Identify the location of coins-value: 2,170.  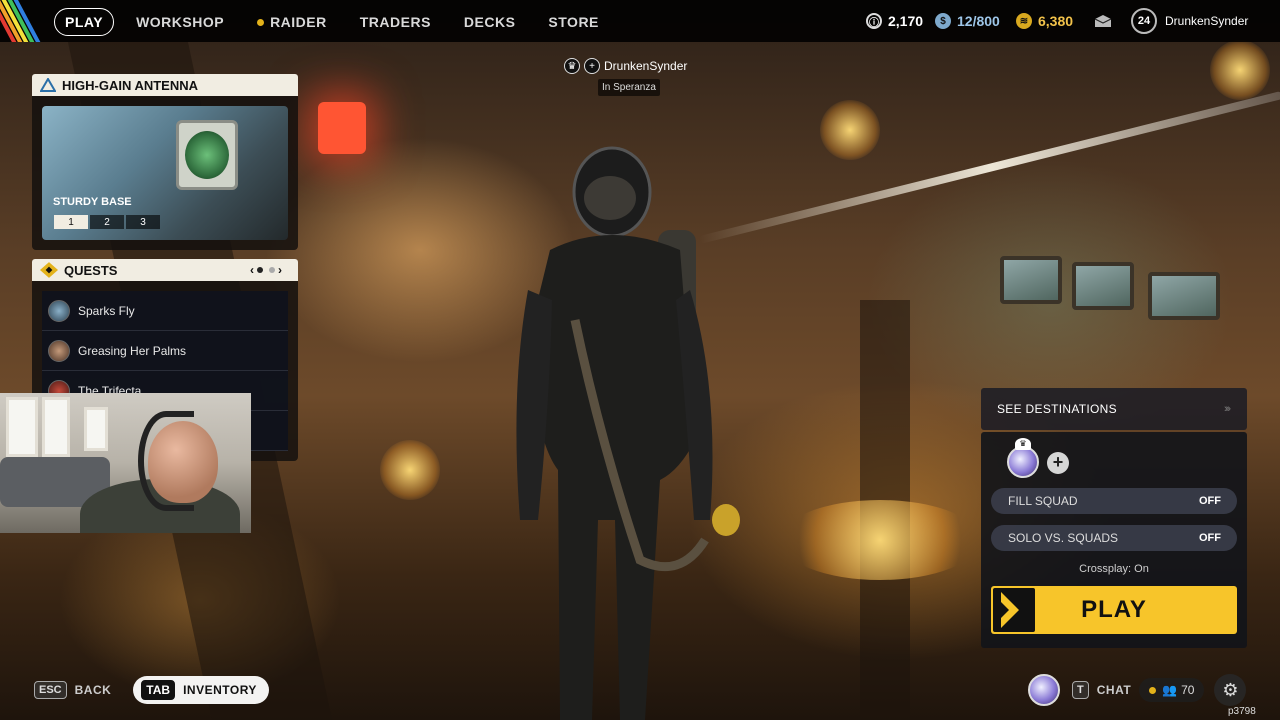
(906, 21).